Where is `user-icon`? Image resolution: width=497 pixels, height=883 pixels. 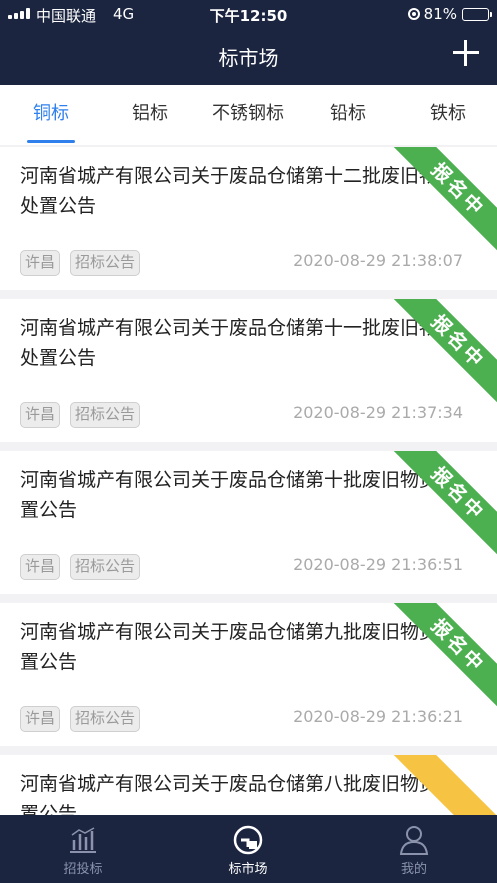 user-icon is located at coordinates (414, 840).